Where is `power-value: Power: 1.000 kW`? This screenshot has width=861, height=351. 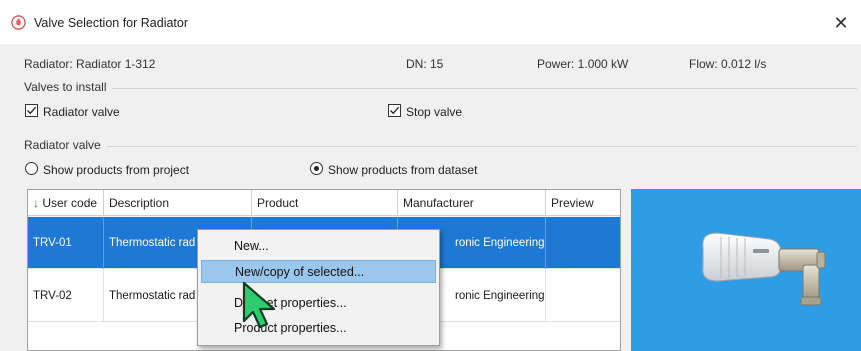 power-value: Power: 1.000 kW is located at coordinates (583, 64).